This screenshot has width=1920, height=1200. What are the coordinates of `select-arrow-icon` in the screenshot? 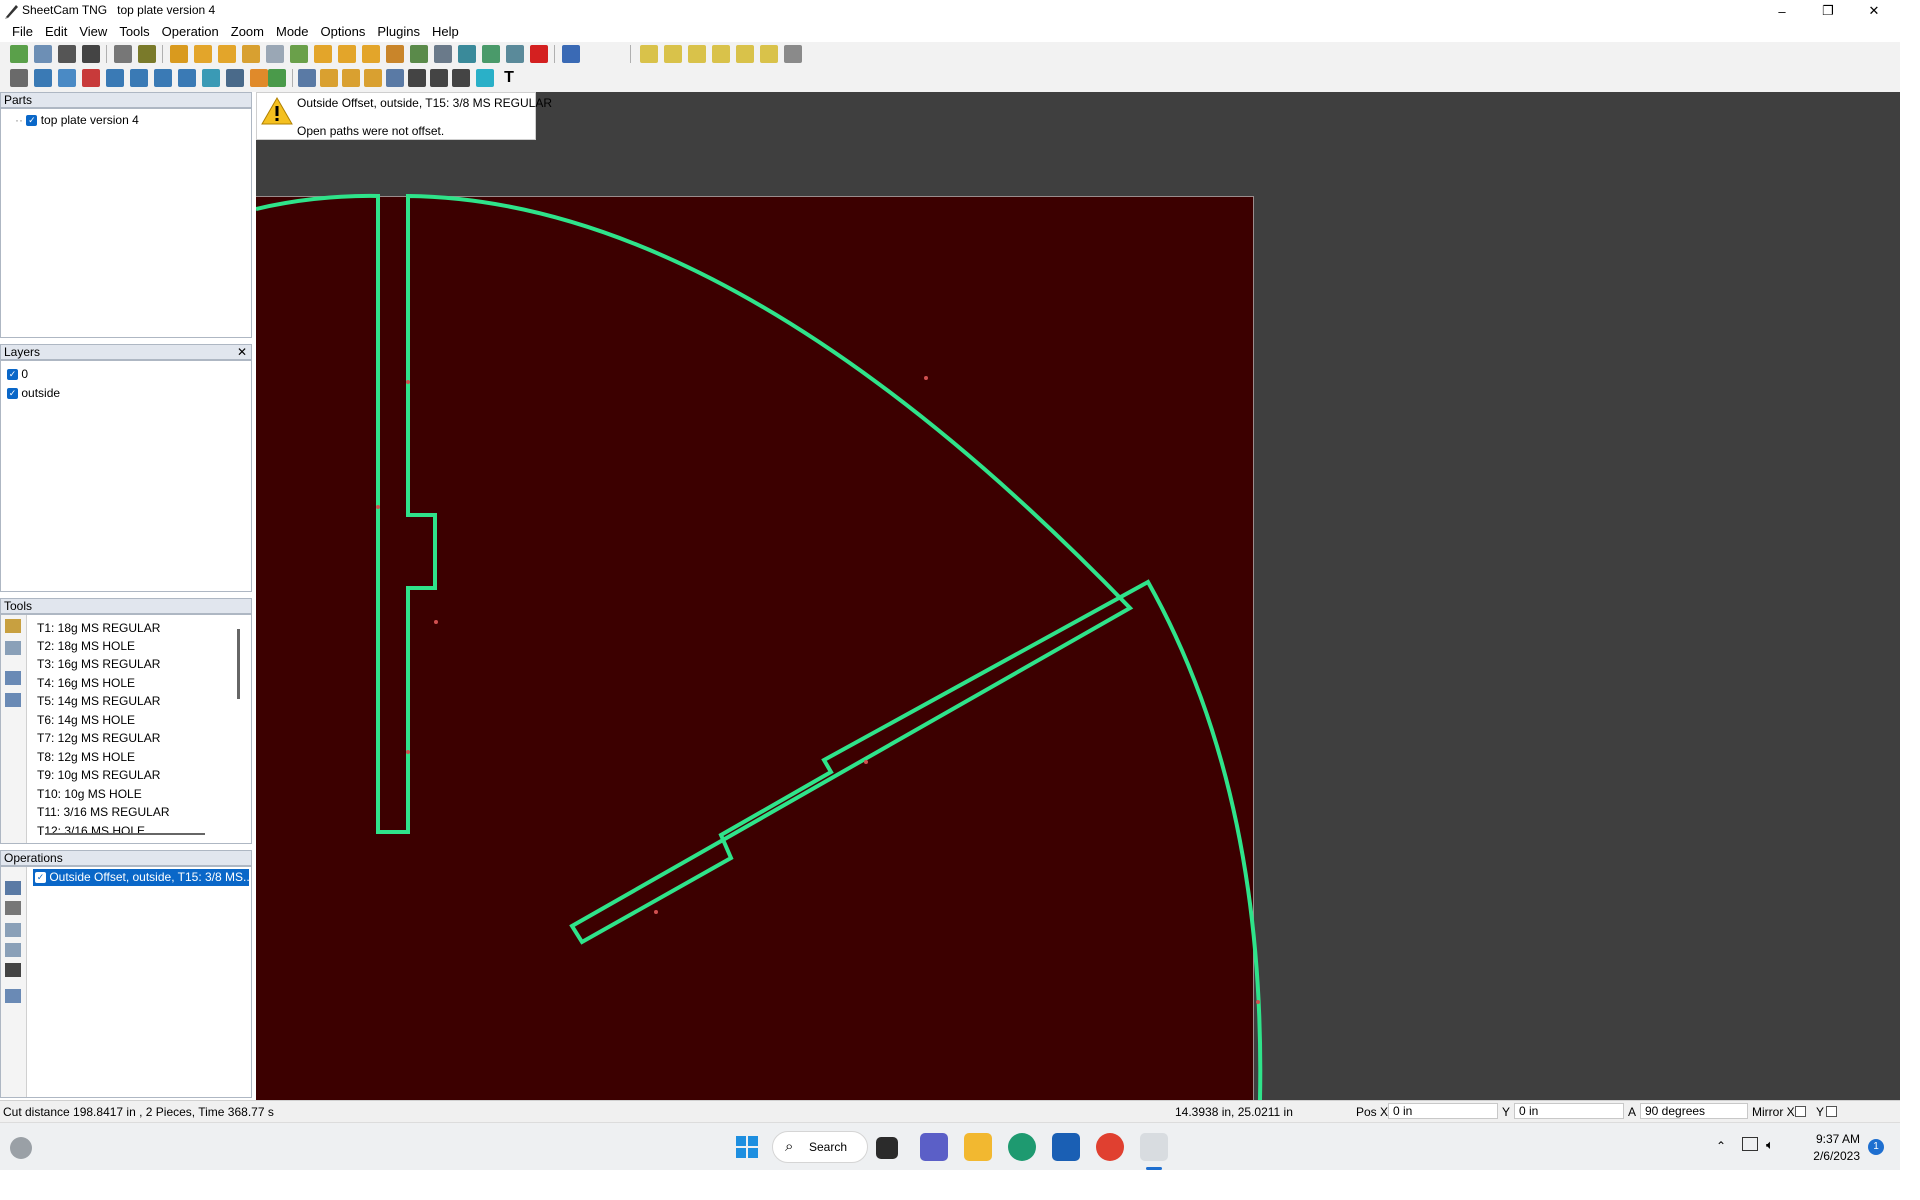 It's located at (307, 78).